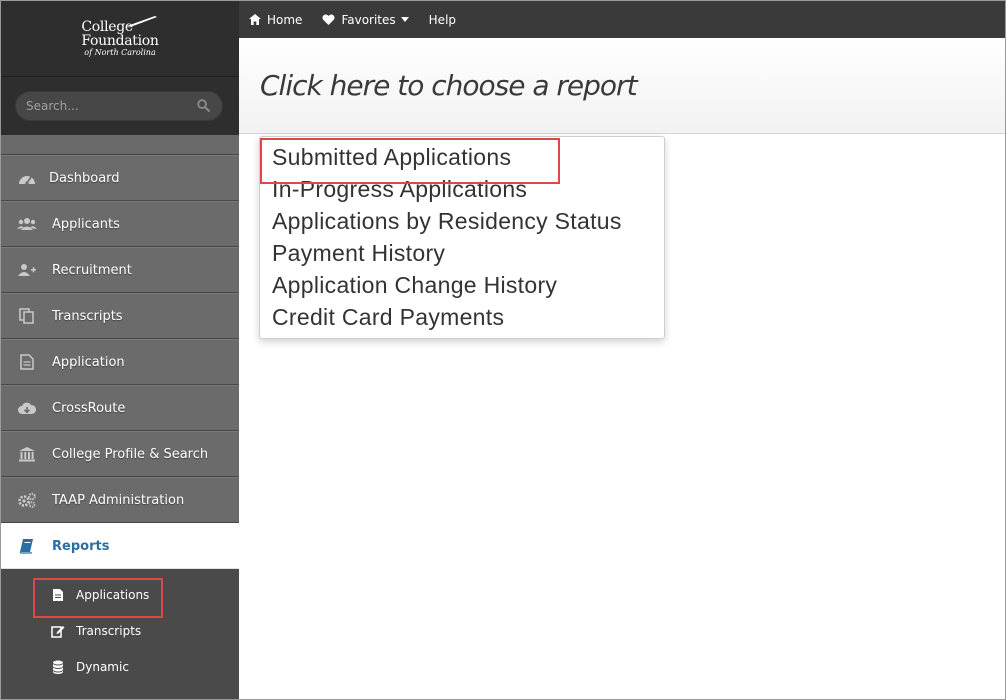  What do you see at coordinates (462, 285) in the screenshot?
I see `report-option-application-change-history: Application Change History` at bounding box center [462, 285].